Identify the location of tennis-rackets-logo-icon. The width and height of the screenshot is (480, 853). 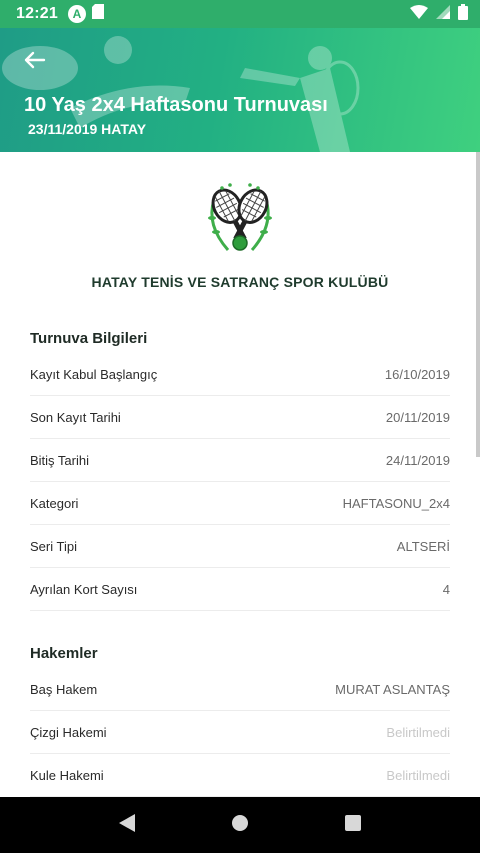
(240, 217).